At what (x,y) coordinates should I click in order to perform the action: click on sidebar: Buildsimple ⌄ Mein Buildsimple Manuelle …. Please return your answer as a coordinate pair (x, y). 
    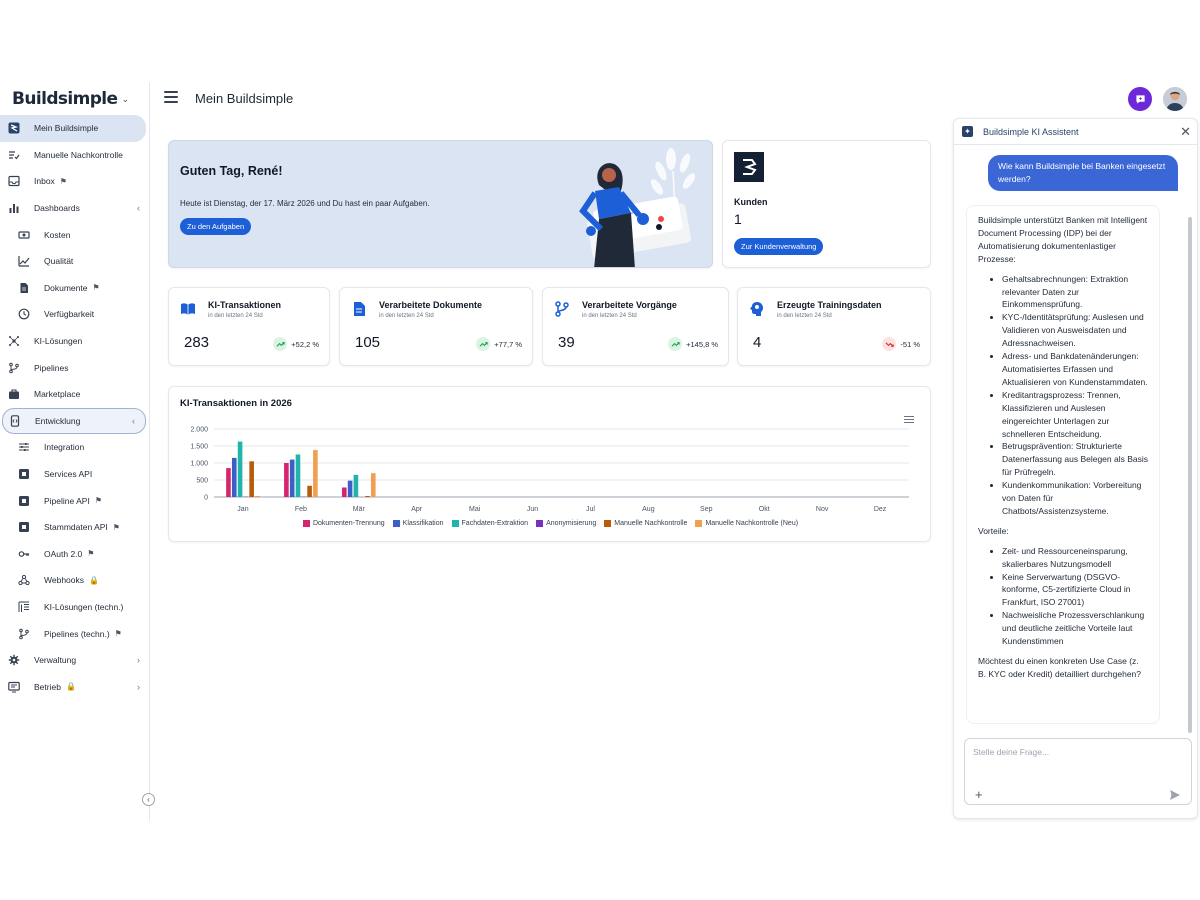
    Looking at the image, I should click on (77, 451).